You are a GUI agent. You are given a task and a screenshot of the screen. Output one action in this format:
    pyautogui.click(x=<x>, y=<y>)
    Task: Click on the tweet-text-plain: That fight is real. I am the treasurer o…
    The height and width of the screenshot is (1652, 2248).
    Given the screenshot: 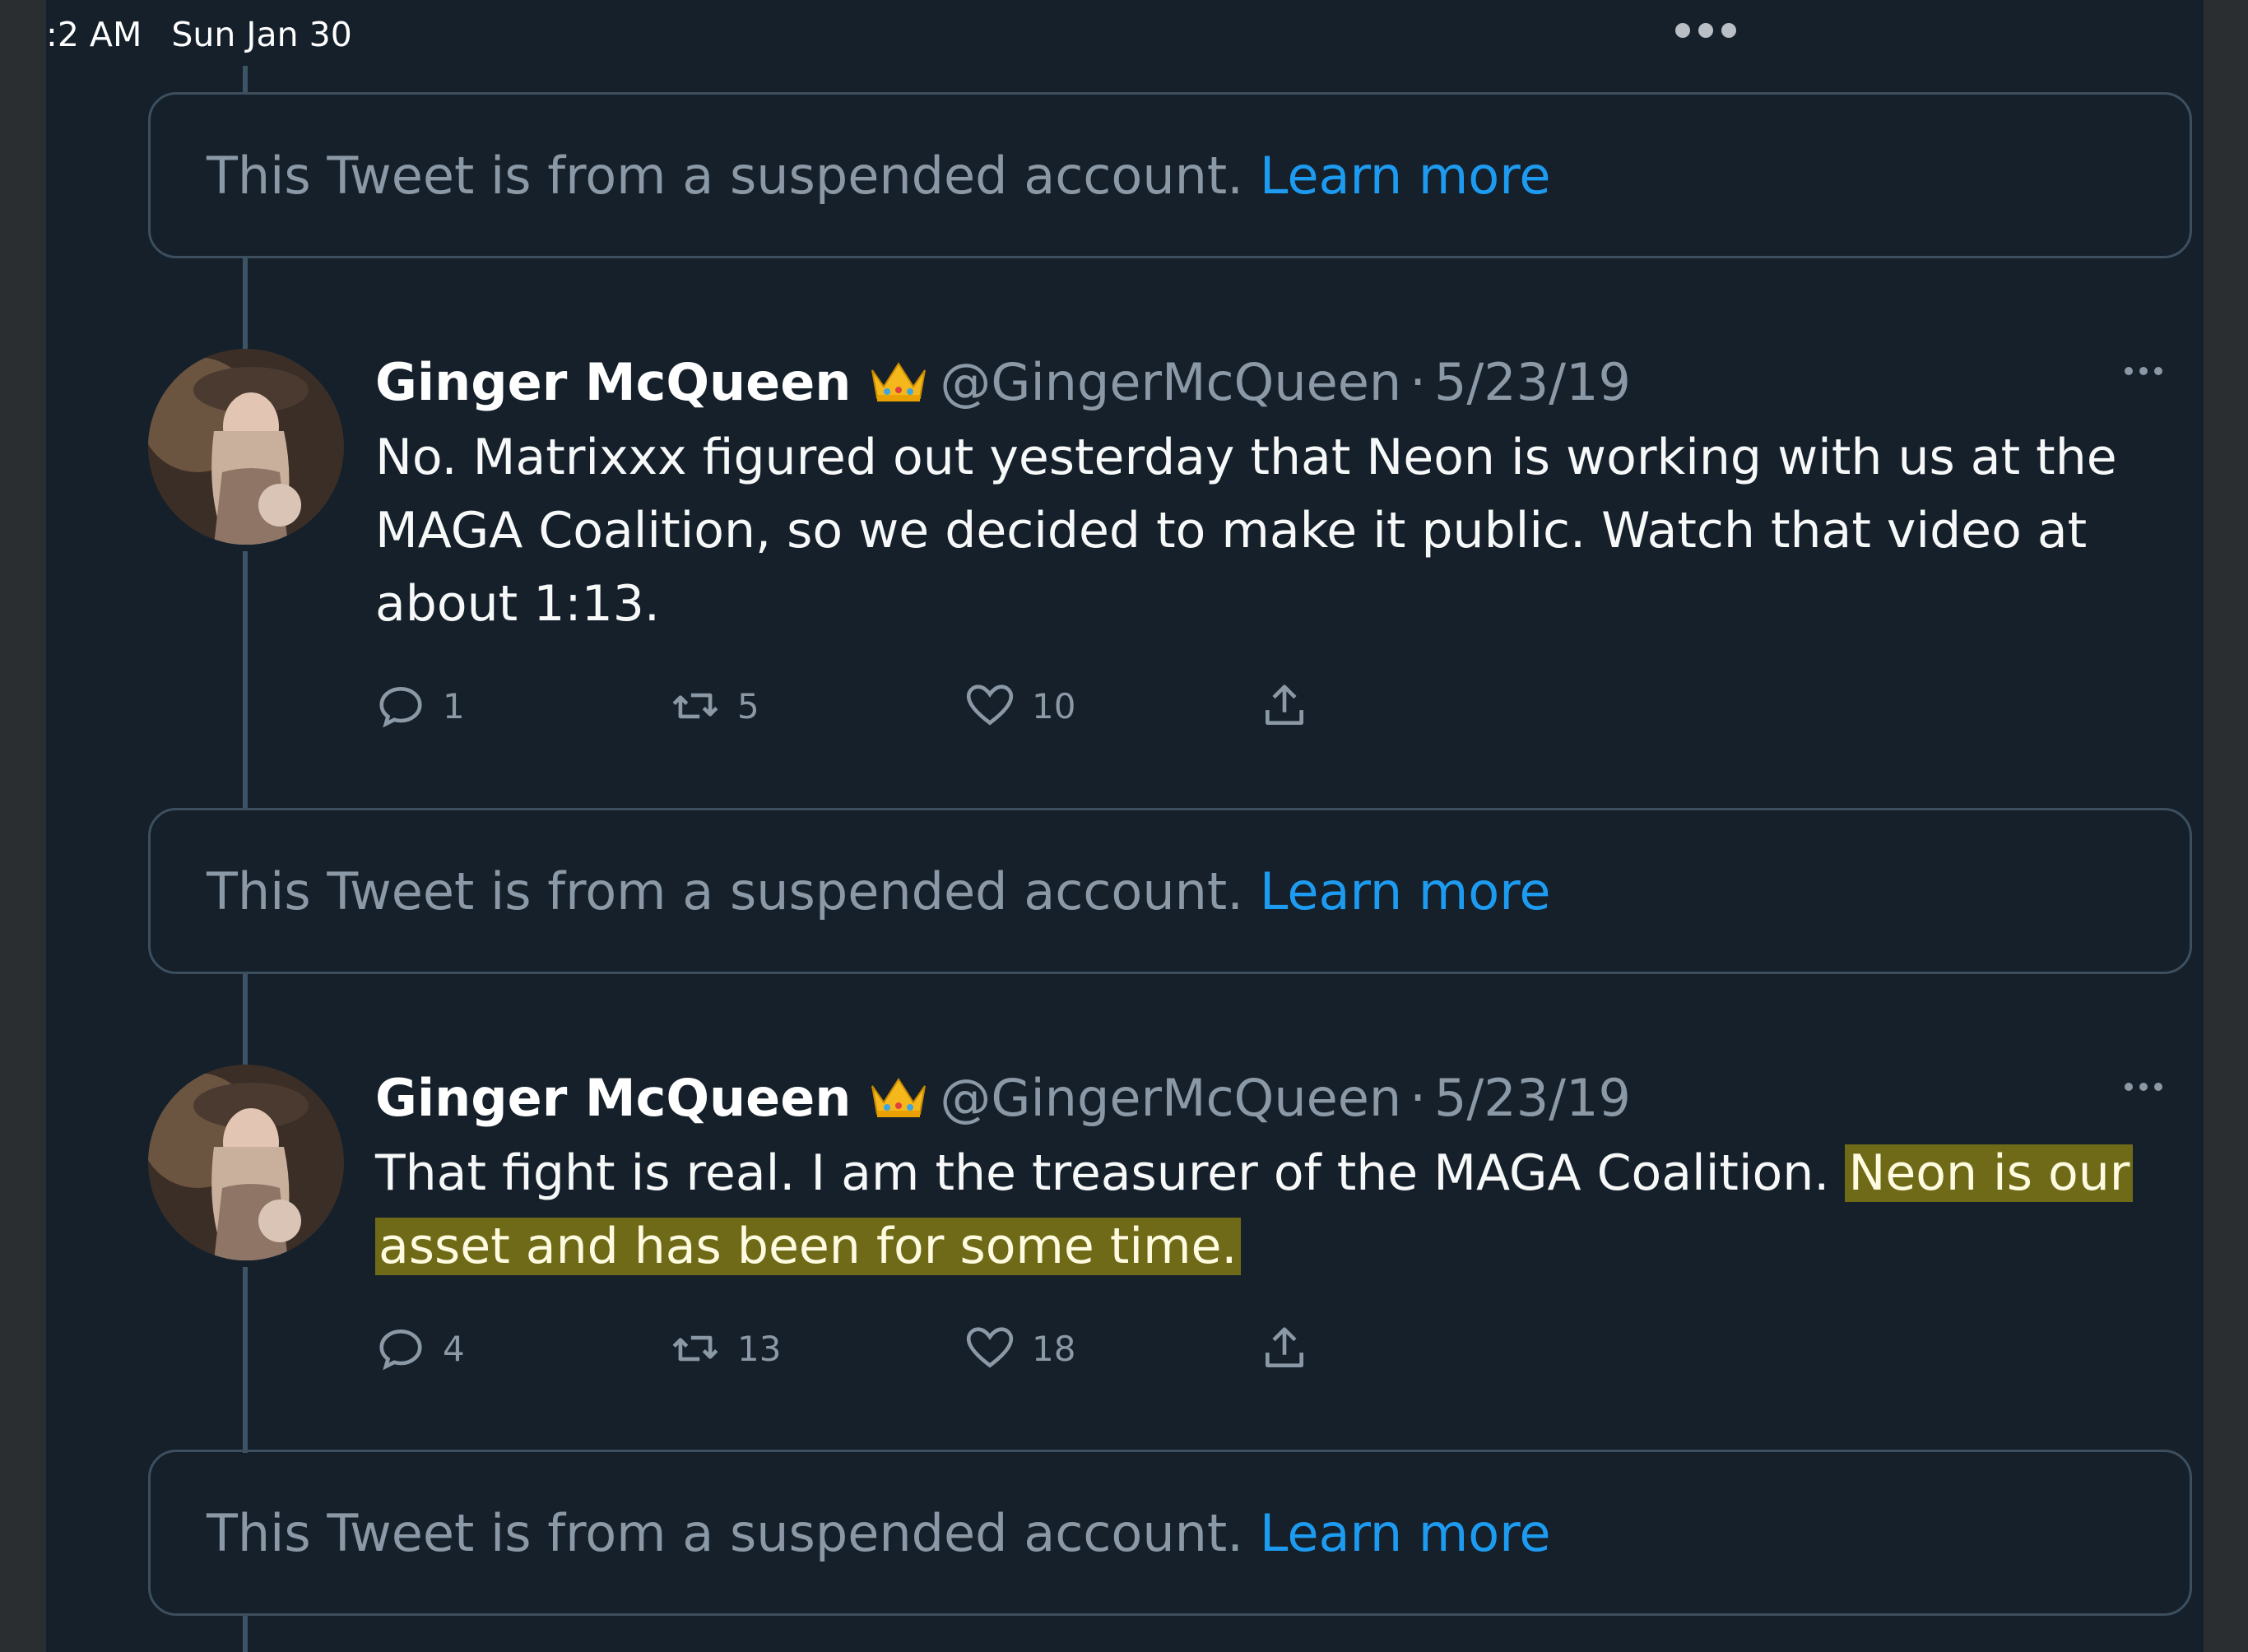 What is the action you would take?
    pyautogui.click(x=1110, y=1173)
    